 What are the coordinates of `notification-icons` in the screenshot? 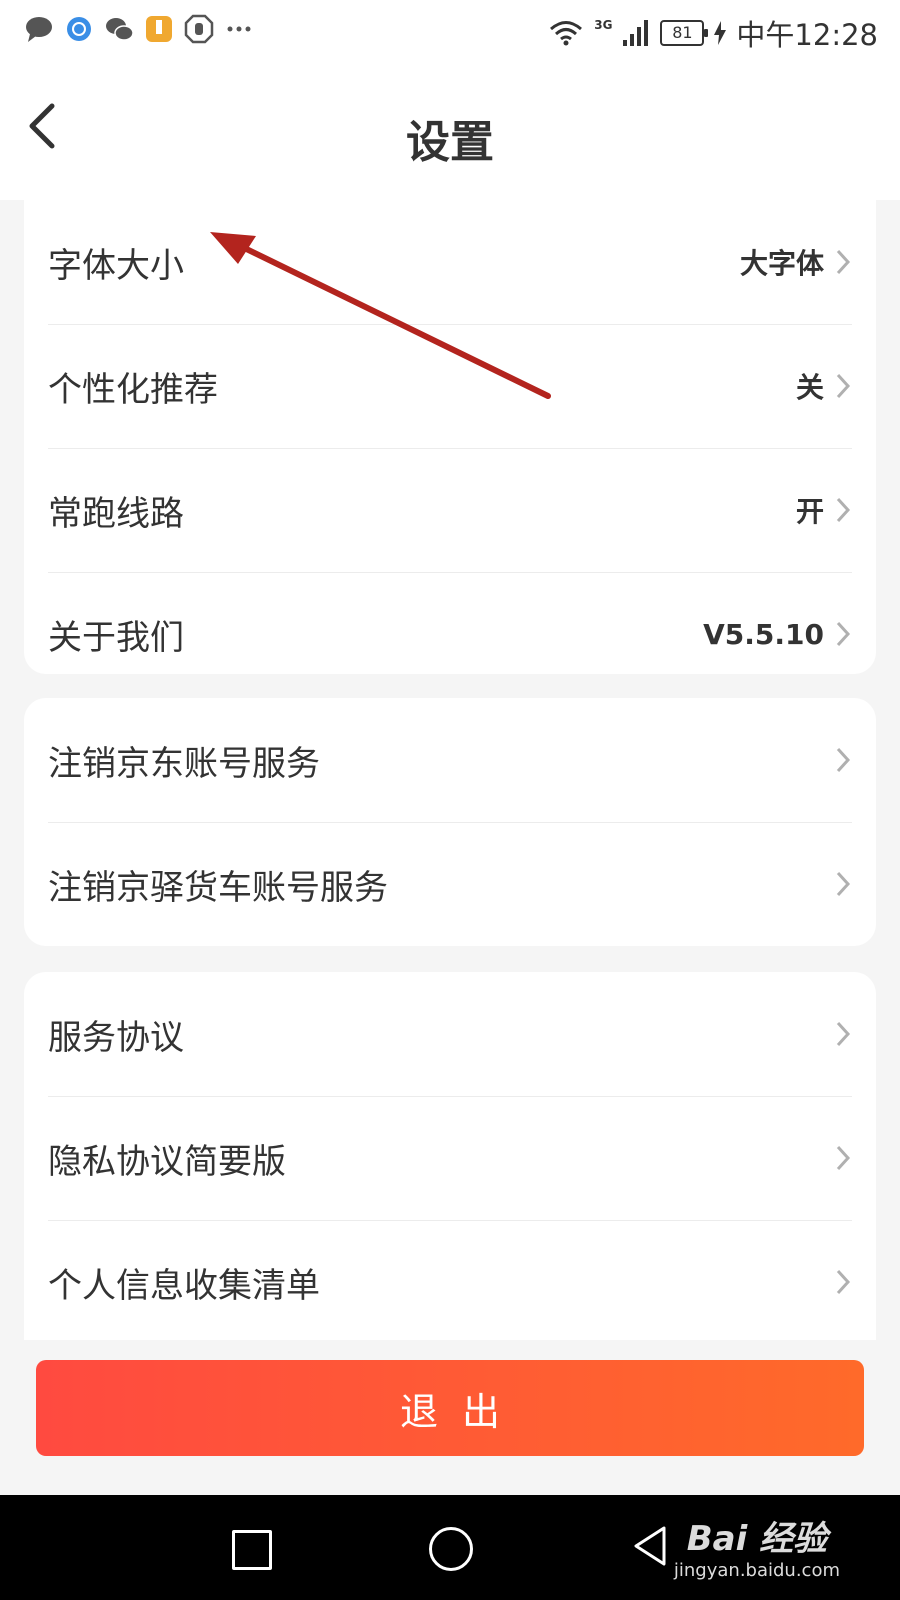 It's located at (139, 29).